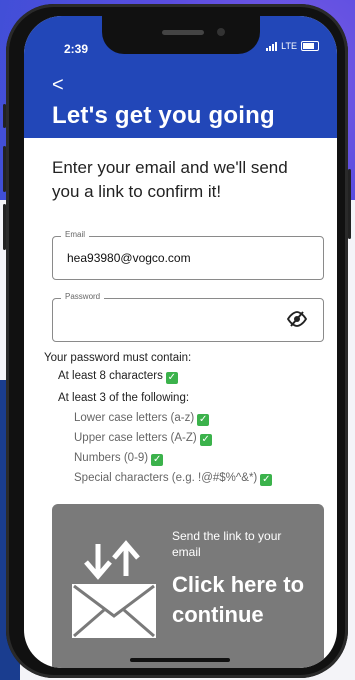 The height and width of the screenshot is (680, 355). I want to click on camera, so click(221, 32).